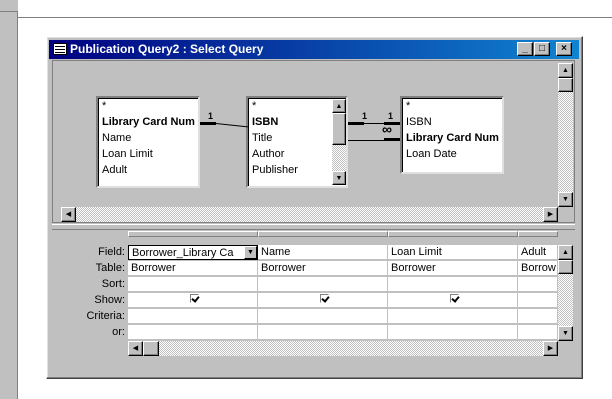  I want to click on field-list-item: Name, so click(116, 138).